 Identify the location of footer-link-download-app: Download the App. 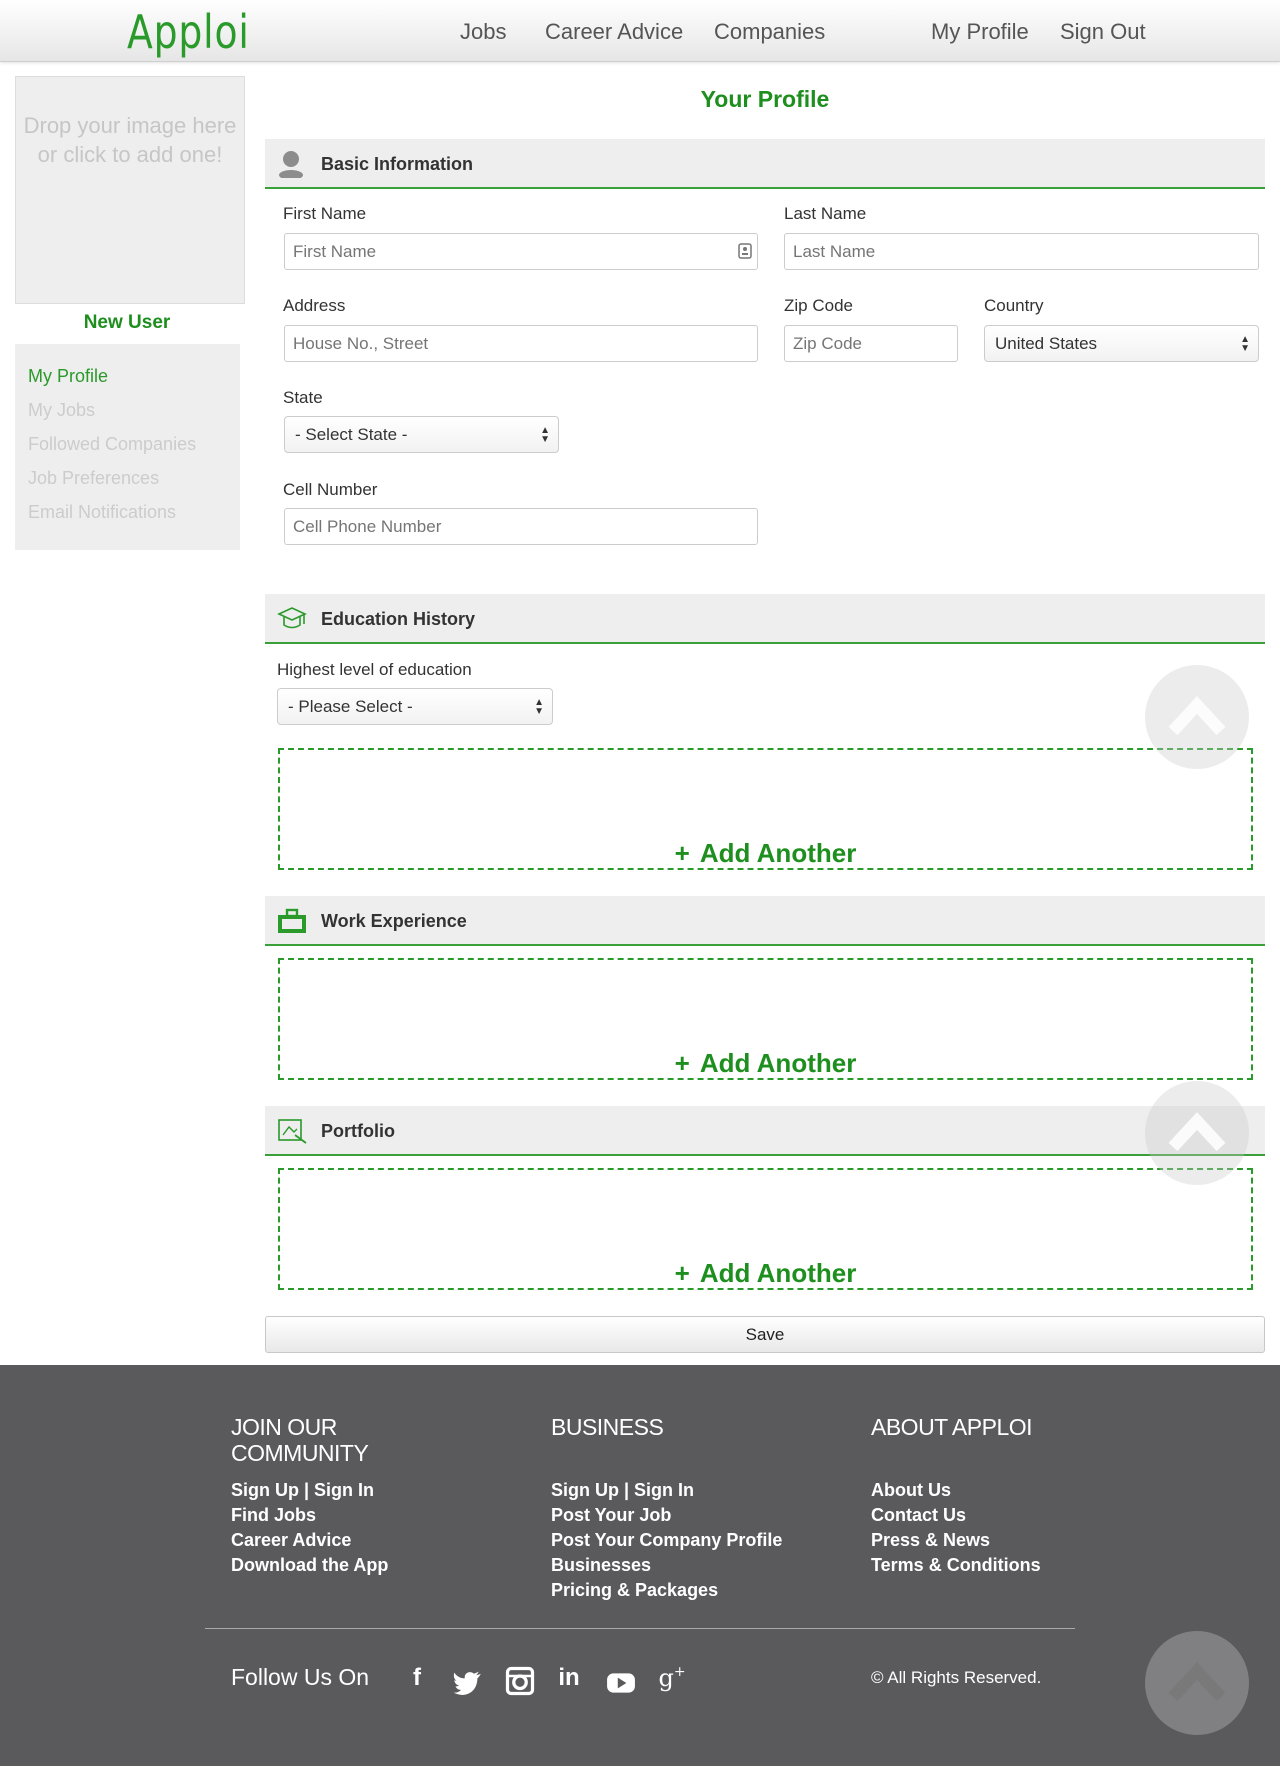
(309, 1565).